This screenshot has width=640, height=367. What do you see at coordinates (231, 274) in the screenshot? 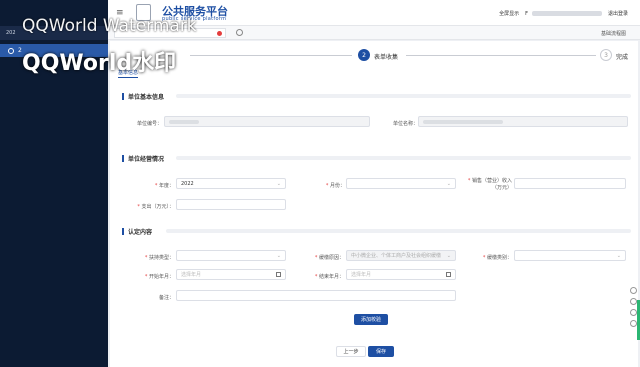
I see `start-month-picker: 选择年月` at bounding box center [231, 274].